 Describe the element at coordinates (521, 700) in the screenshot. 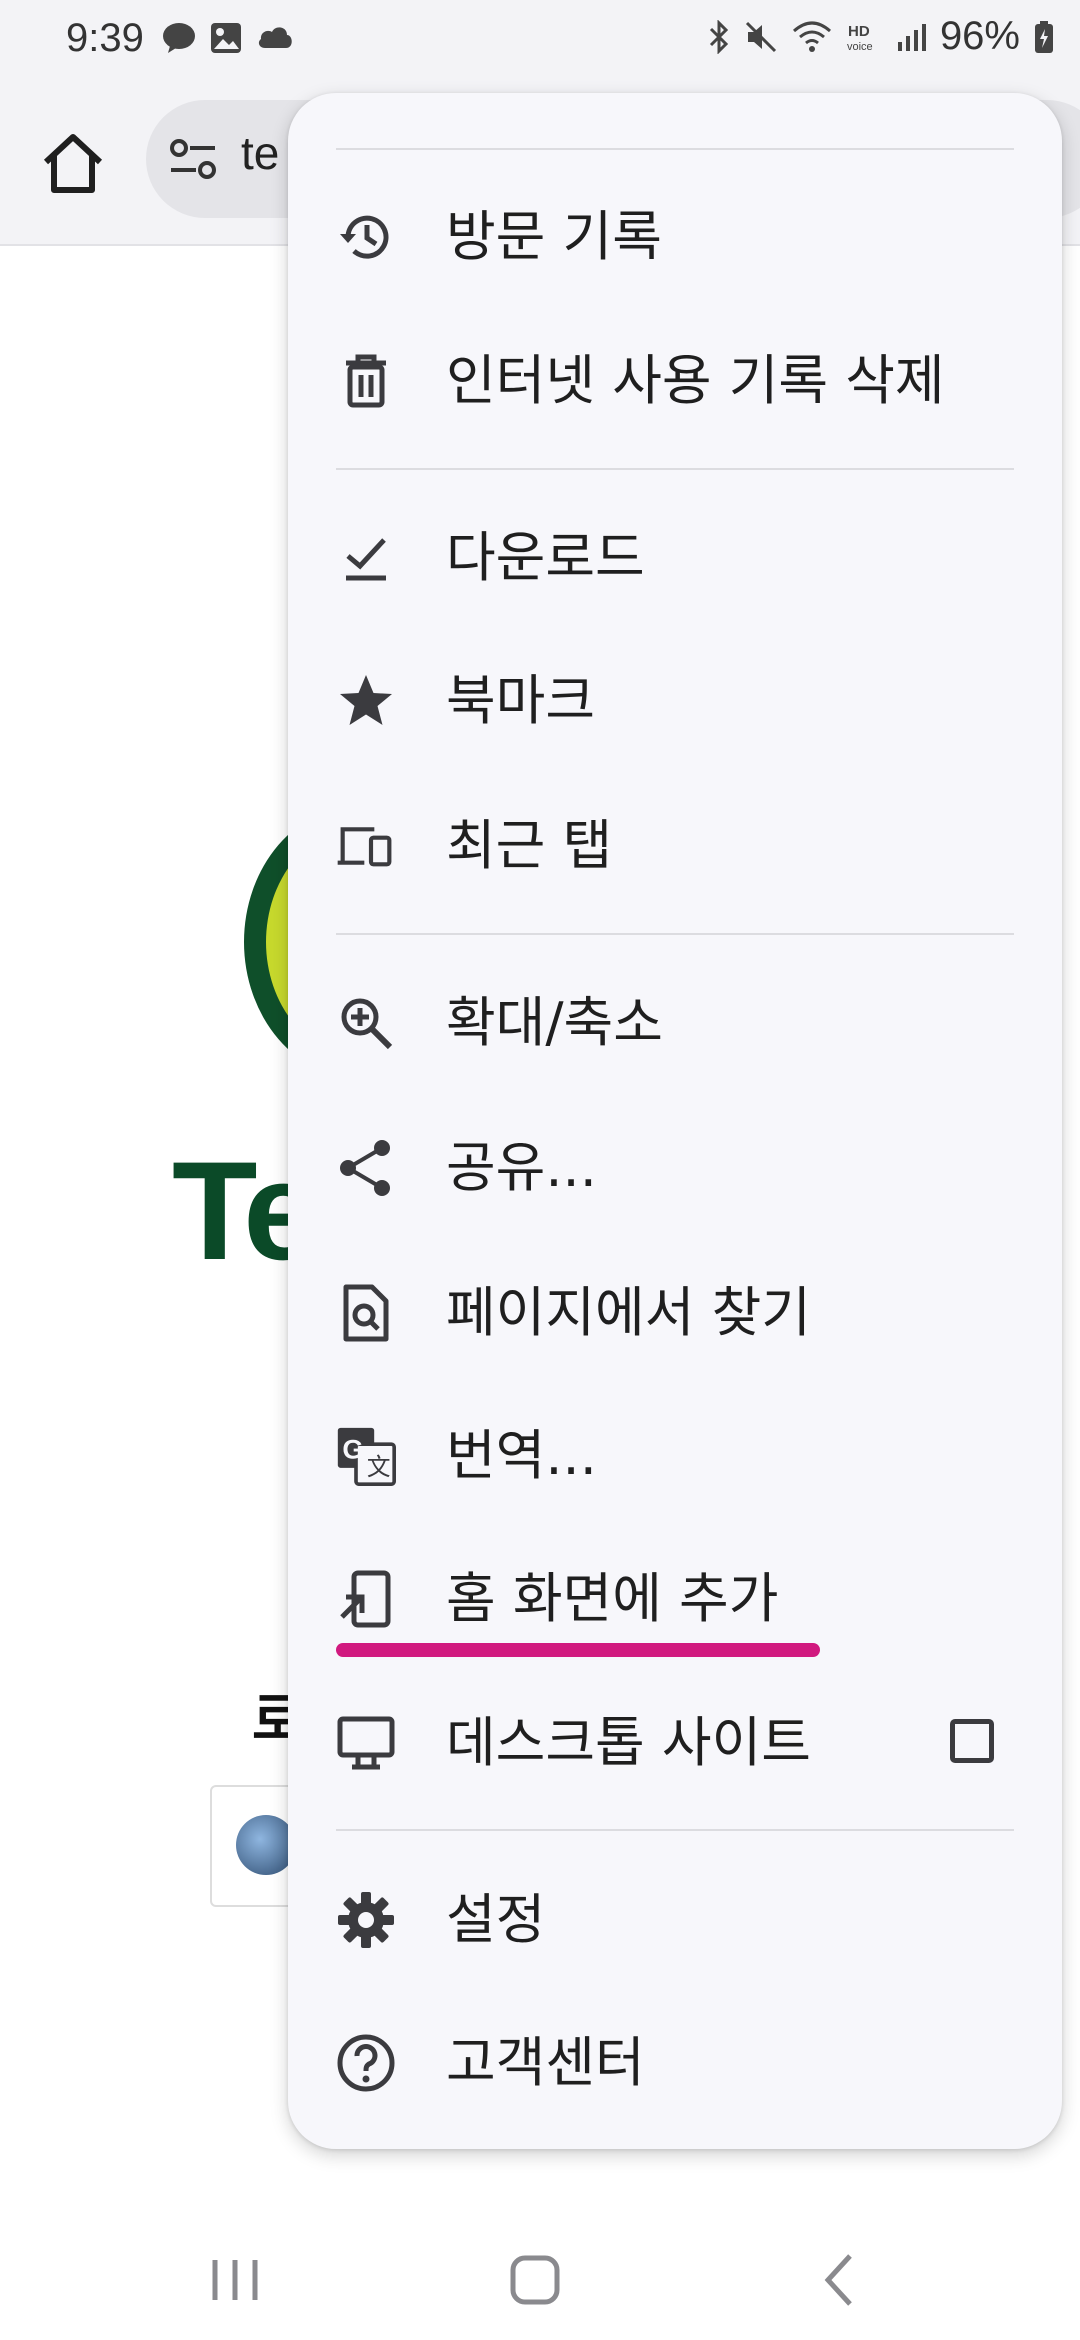

I see `menu-item-label: 북마크` at that location.